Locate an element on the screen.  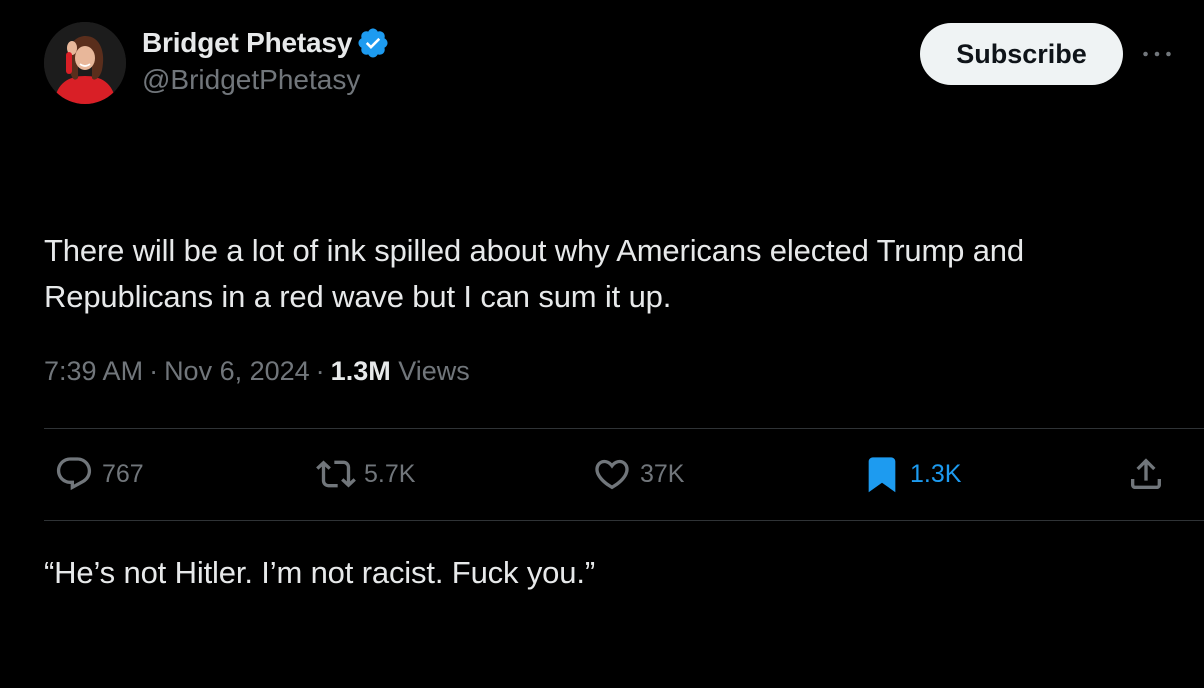
like-count: 37K is located at coordinates (662, 473).